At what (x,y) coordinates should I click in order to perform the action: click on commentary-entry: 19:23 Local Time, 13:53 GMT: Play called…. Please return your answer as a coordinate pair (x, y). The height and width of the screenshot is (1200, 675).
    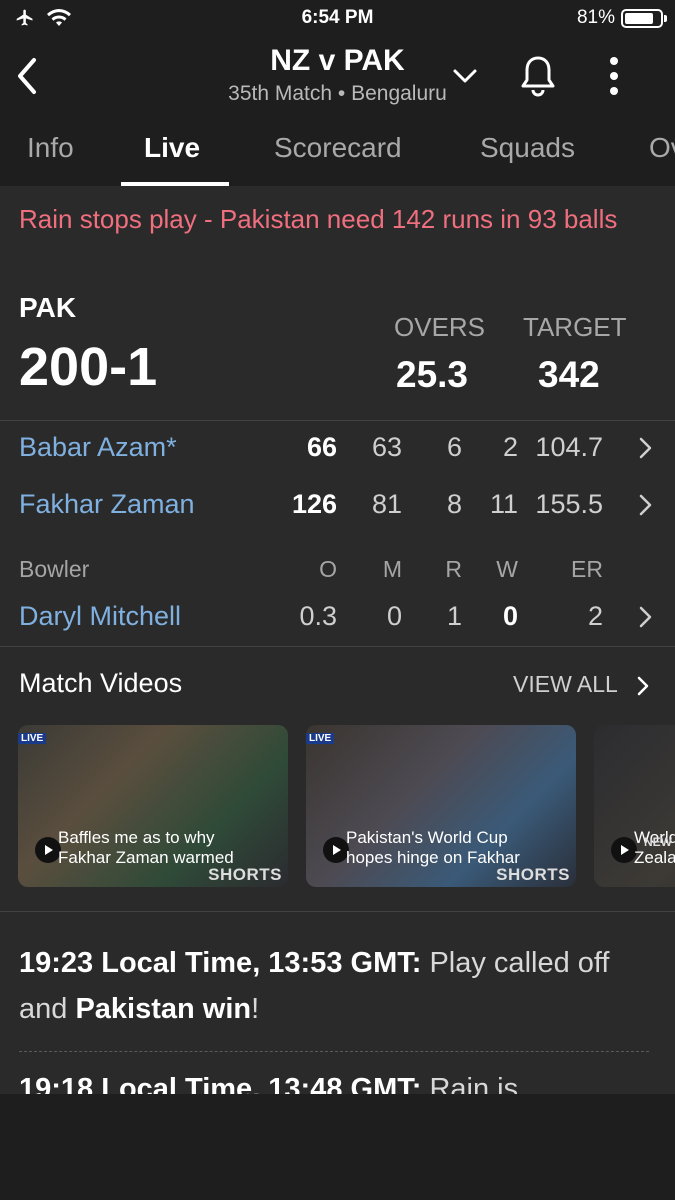
    Looking at the image, I should click on (314, 986).